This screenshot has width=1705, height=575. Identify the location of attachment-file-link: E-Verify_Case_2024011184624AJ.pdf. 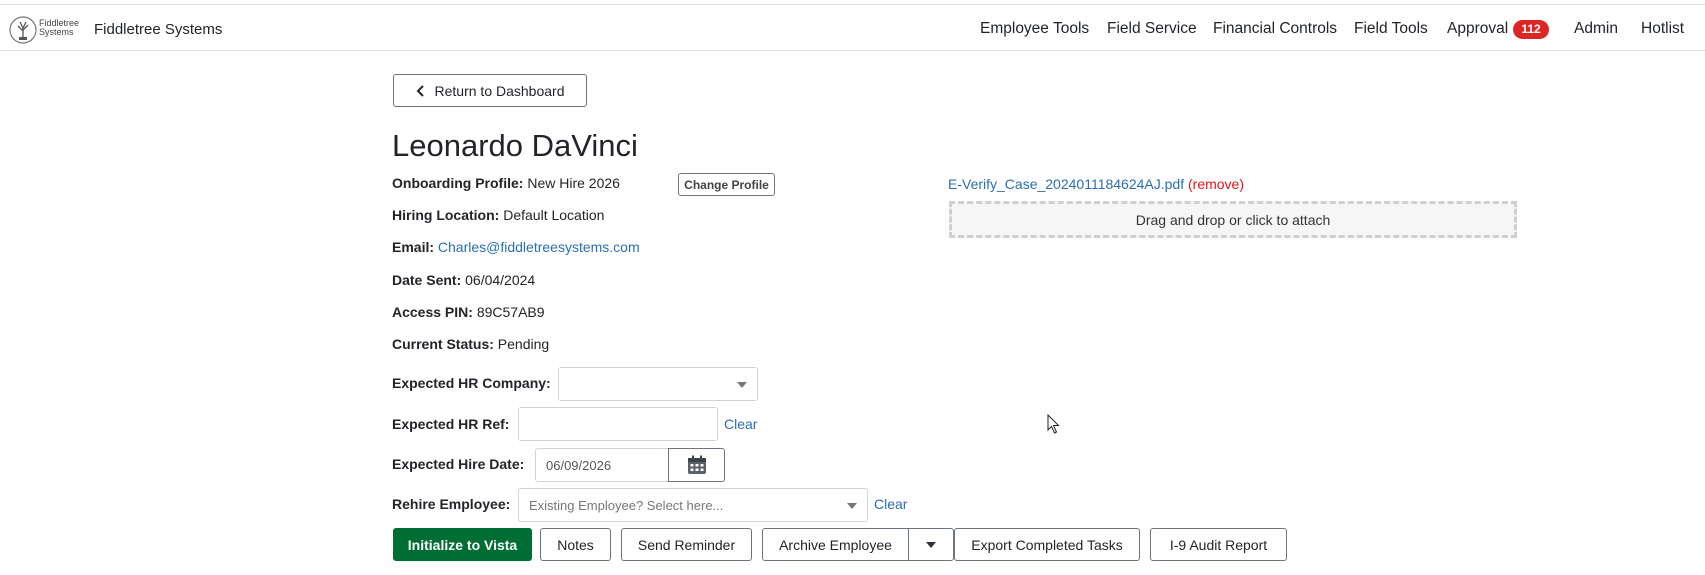
(1066, 184).